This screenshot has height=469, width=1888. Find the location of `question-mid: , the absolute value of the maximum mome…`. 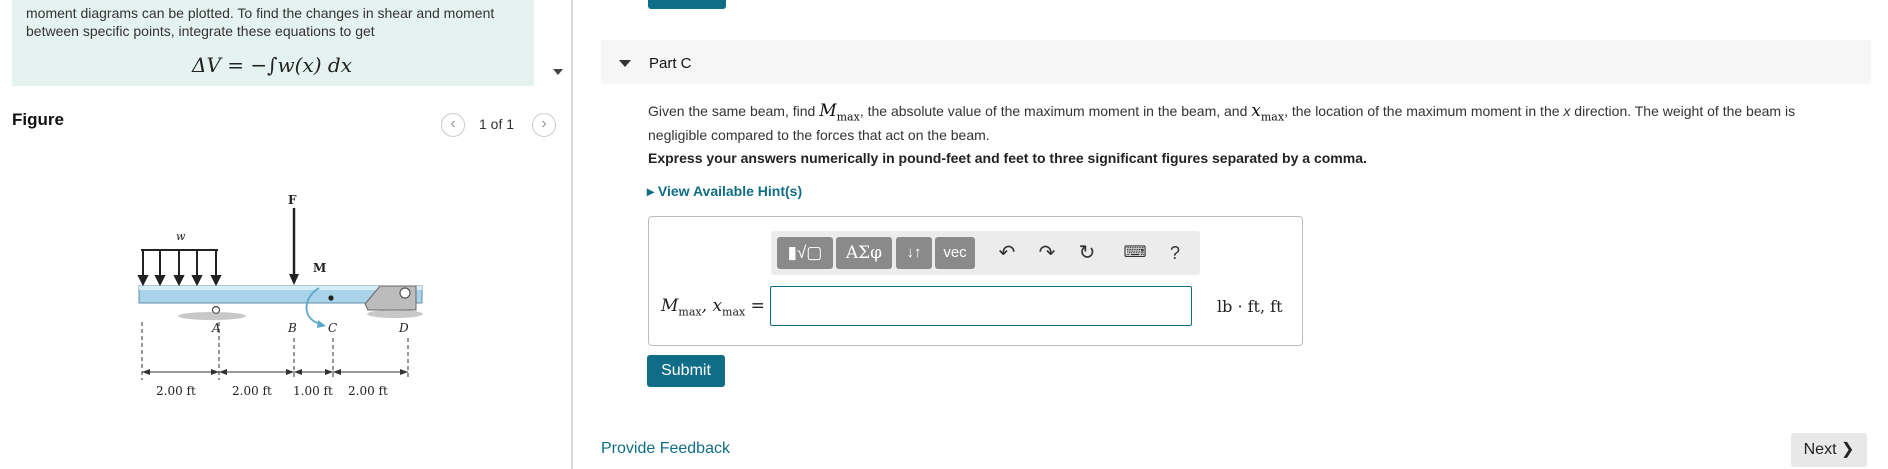

question-mid: , the absolute value of the maximum mome… is located at coordinates (1055, 111).